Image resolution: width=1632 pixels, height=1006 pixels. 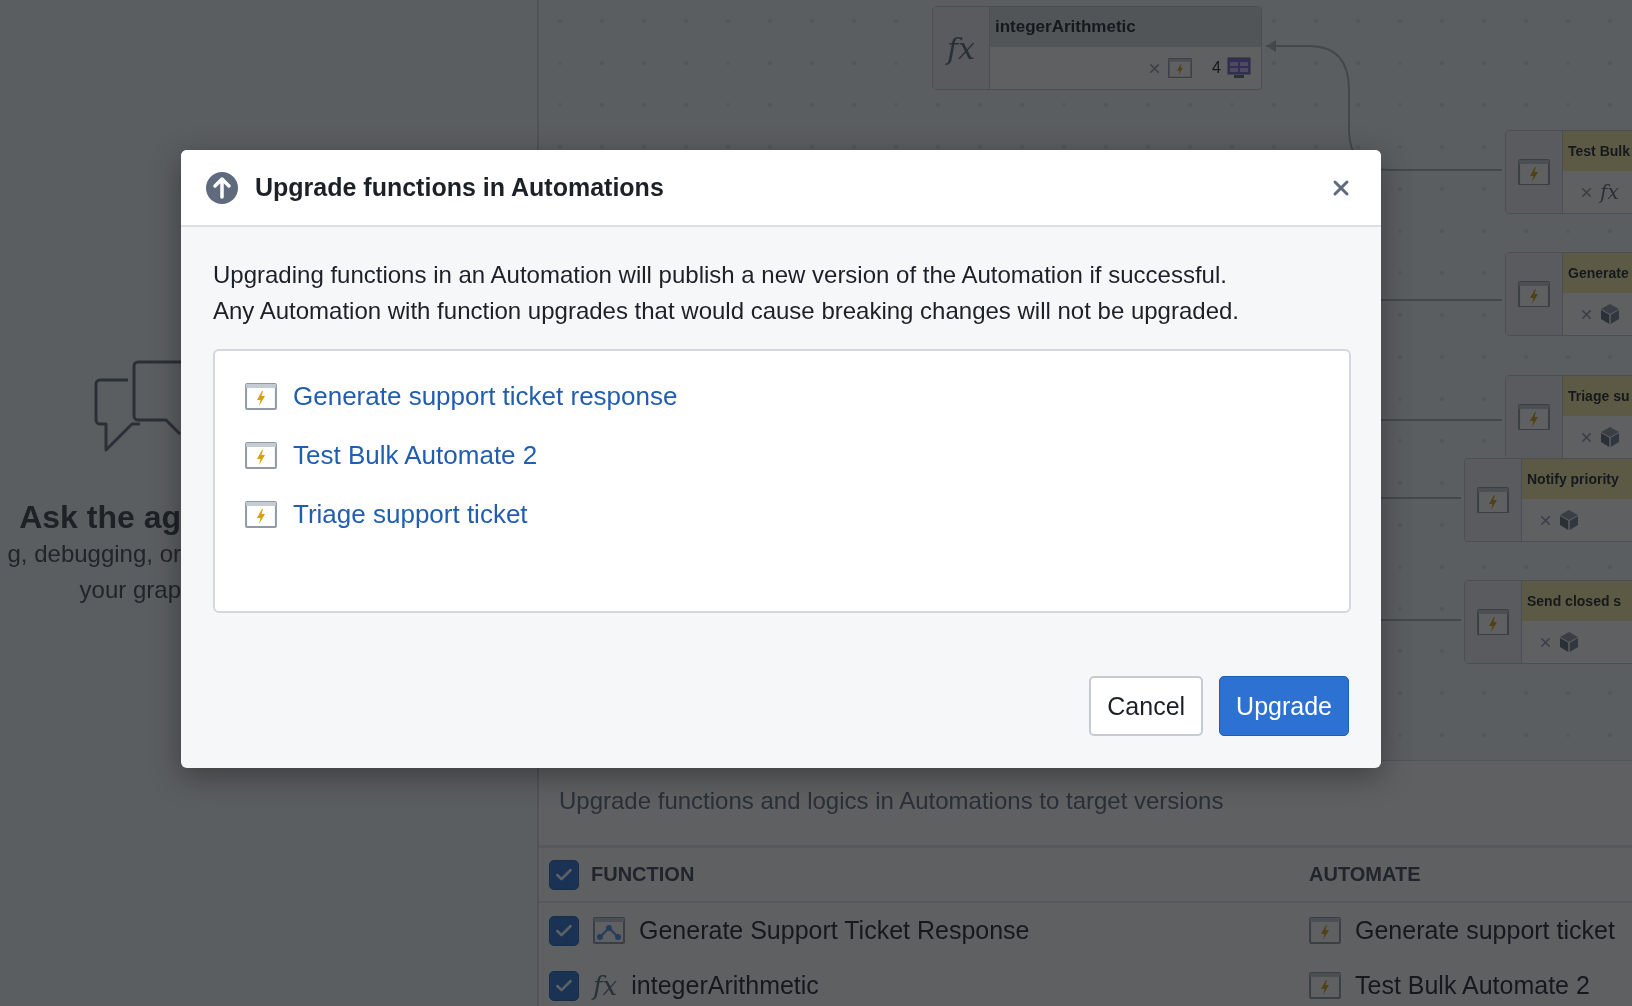 What do you see at coordinates (1548, 622) in the screenshot?
I see `graph-node: Send closed s` at bounding box center [1548, 622].